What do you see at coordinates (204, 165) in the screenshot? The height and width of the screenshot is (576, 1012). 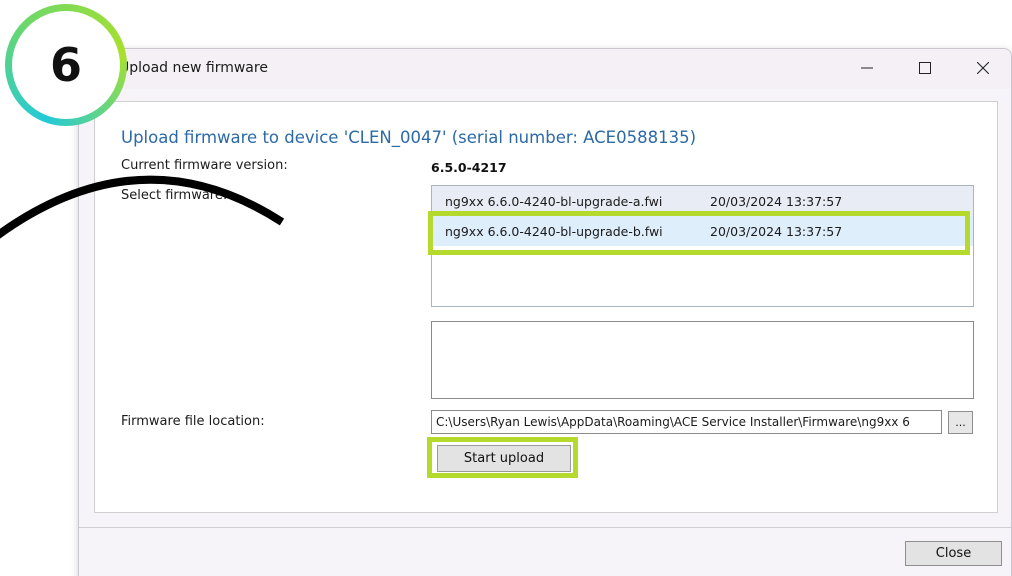 I see `current-firmware-label: Current firmware version:` at bounding box center [204, 165].